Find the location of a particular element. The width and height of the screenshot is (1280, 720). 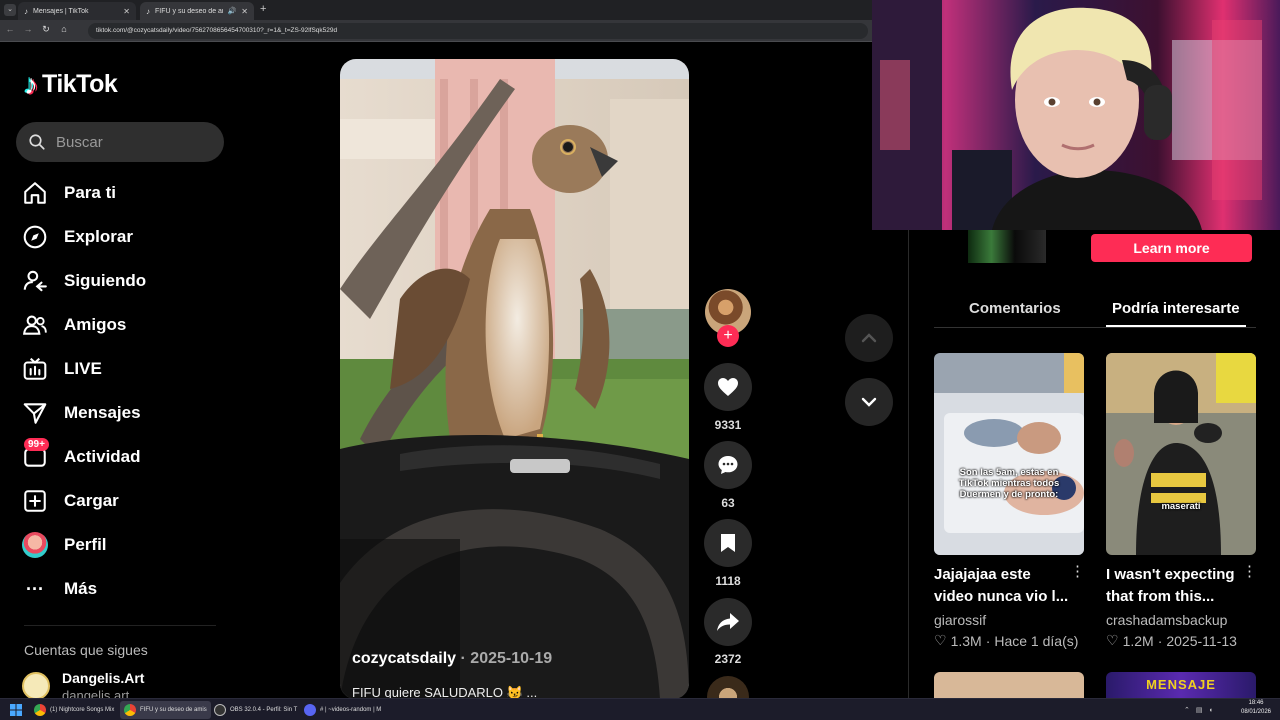

reload-icon: ↻ is located at coordinates (46, 29).